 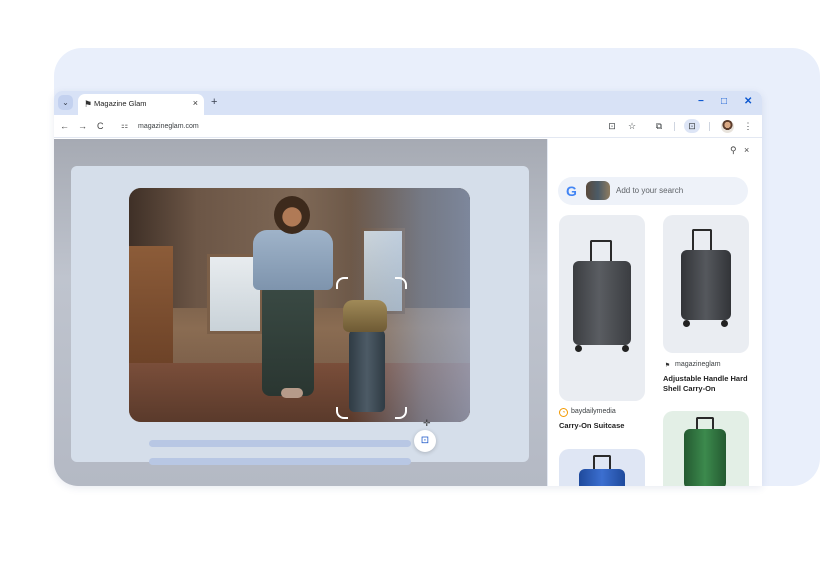 I want to click on tab-magazine-glam: ⚑ Magazine Glam ×, so click(x=141, y=104).